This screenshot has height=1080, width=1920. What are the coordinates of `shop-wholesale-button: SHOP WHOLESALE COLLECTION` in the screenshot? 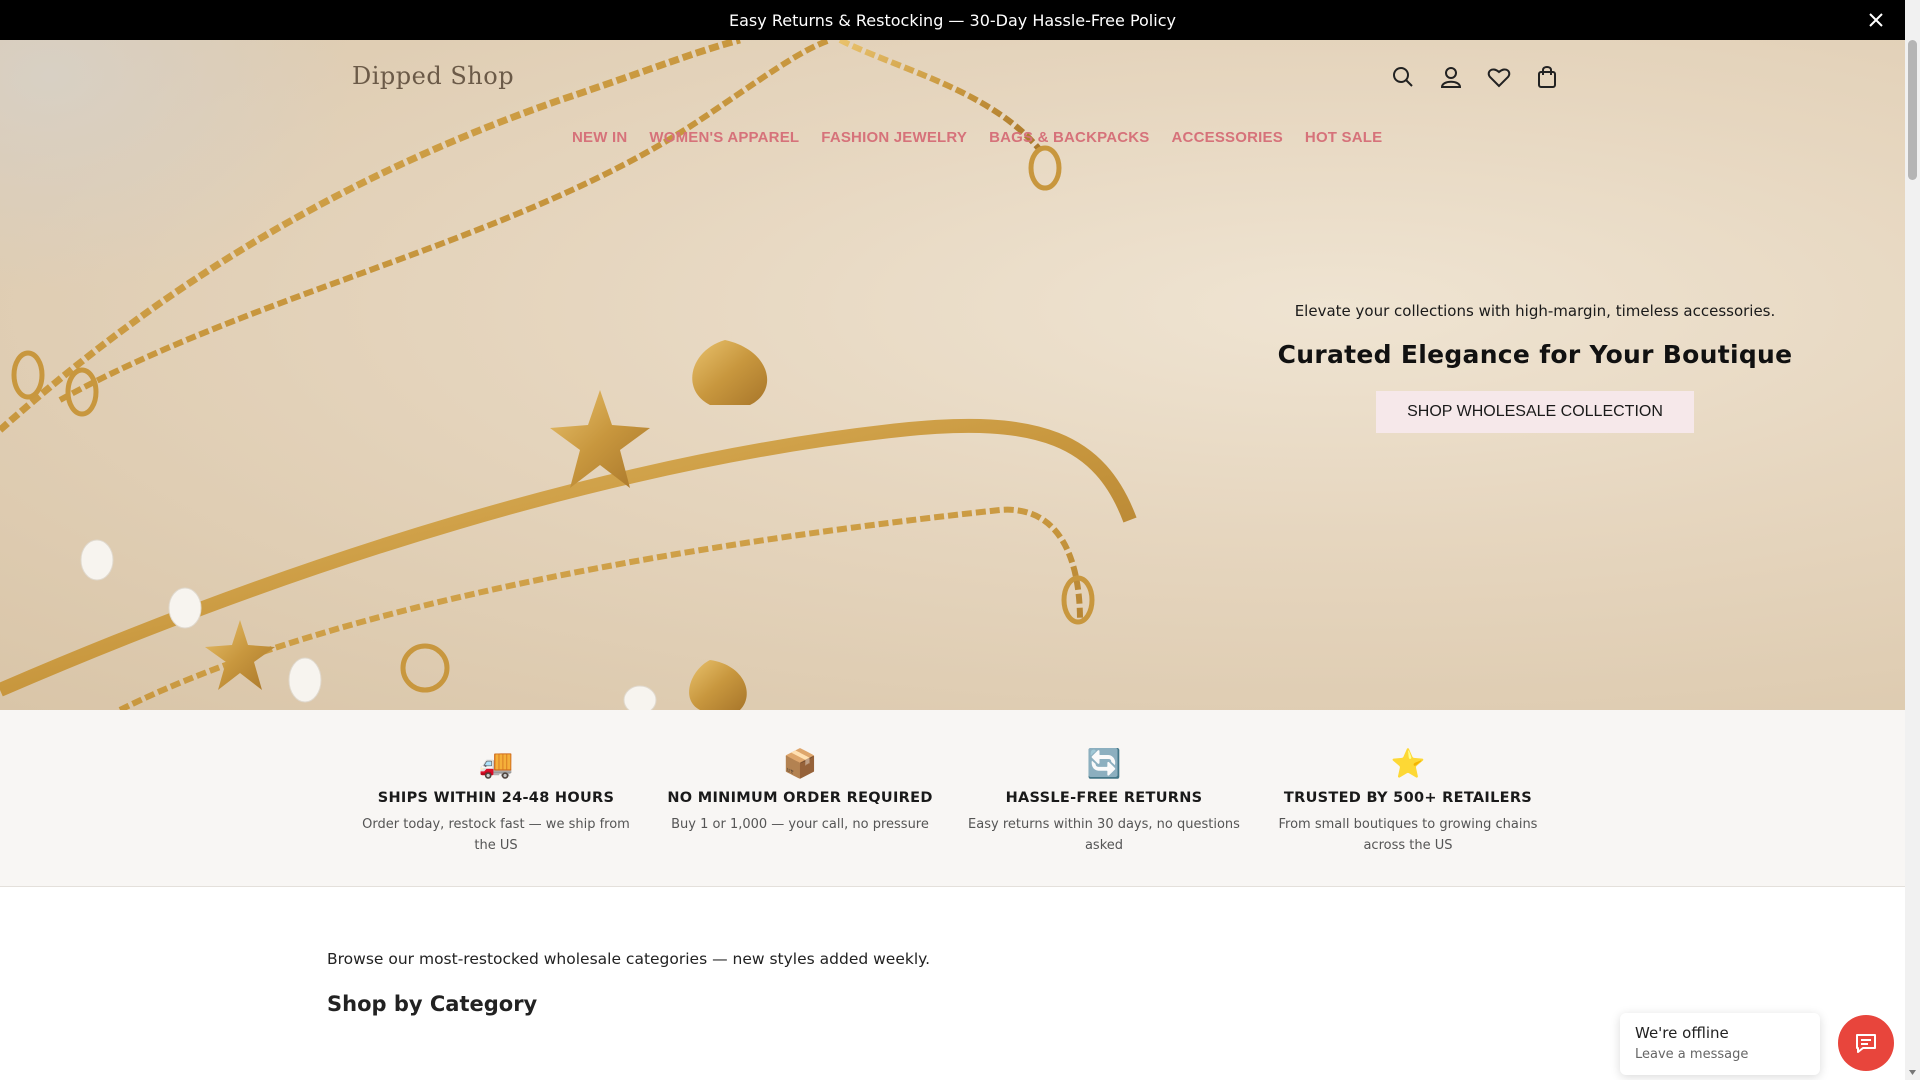 It's located at (1535, 412).